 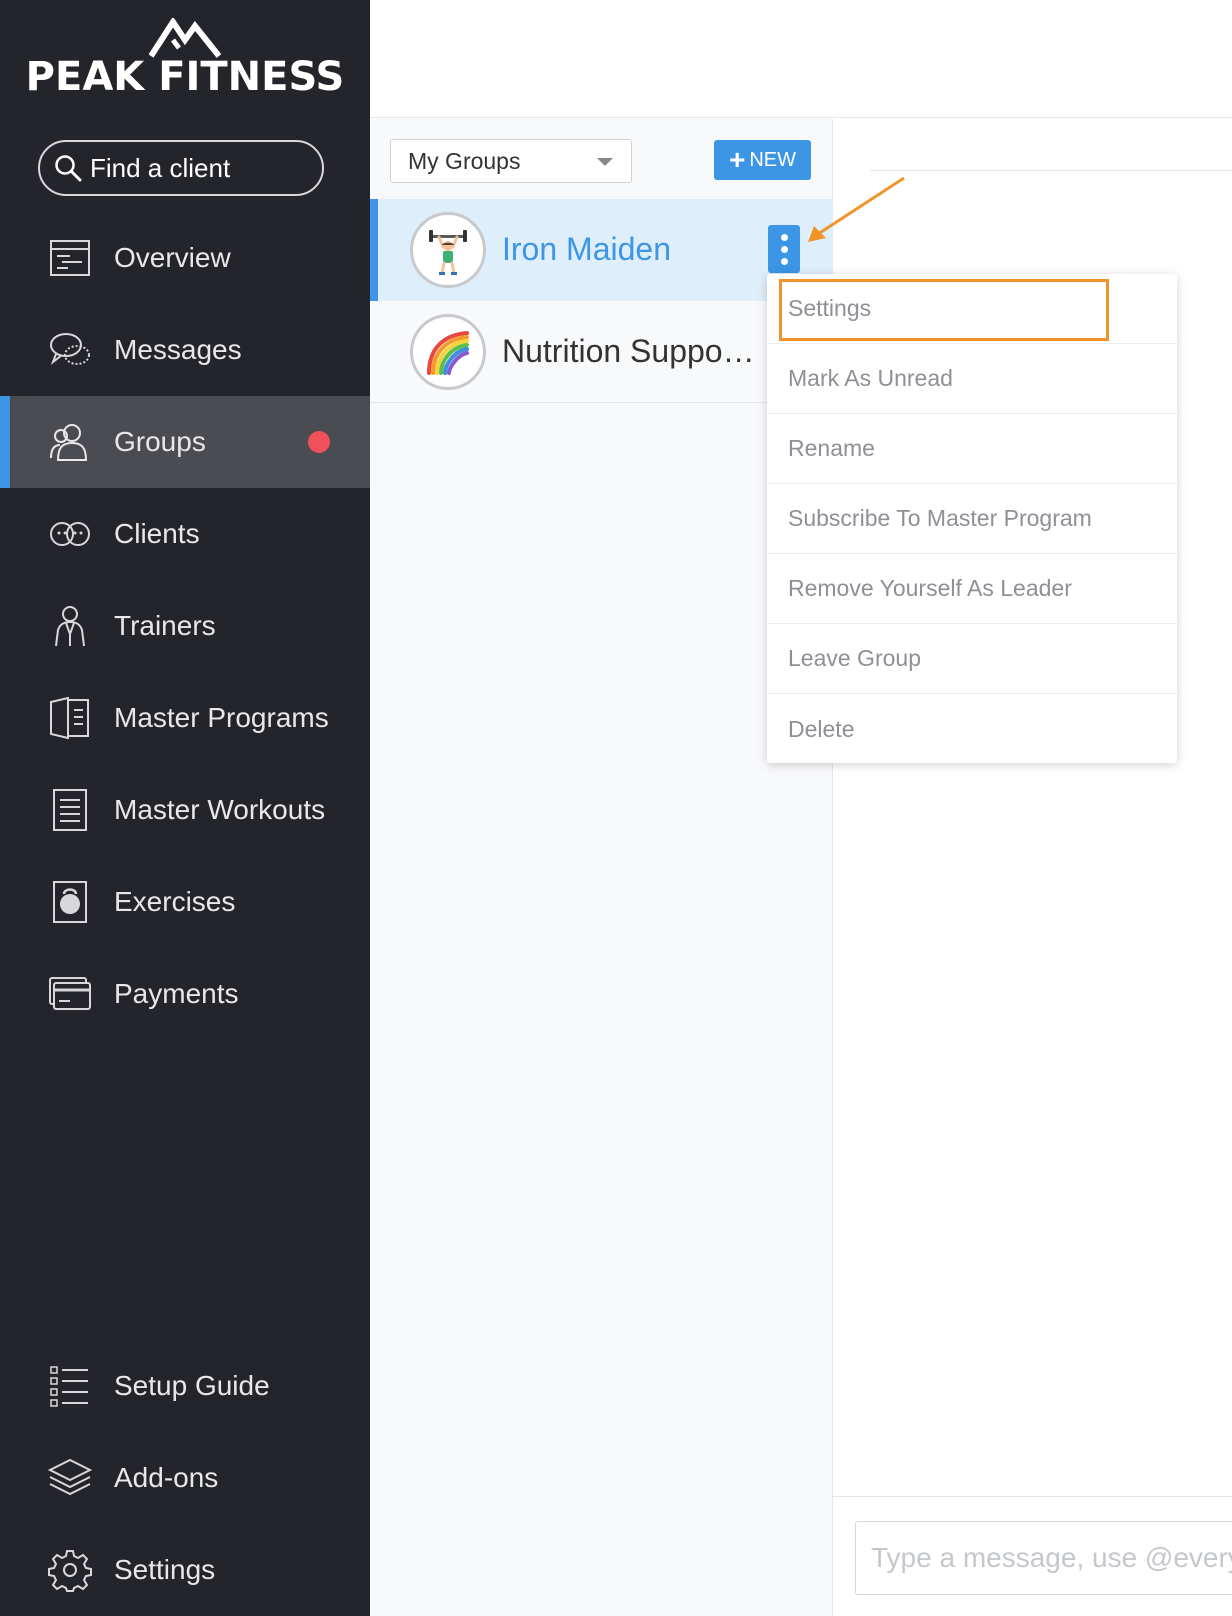 I want to click on menu-item-delete: Delete, so click(x=972, y=729).